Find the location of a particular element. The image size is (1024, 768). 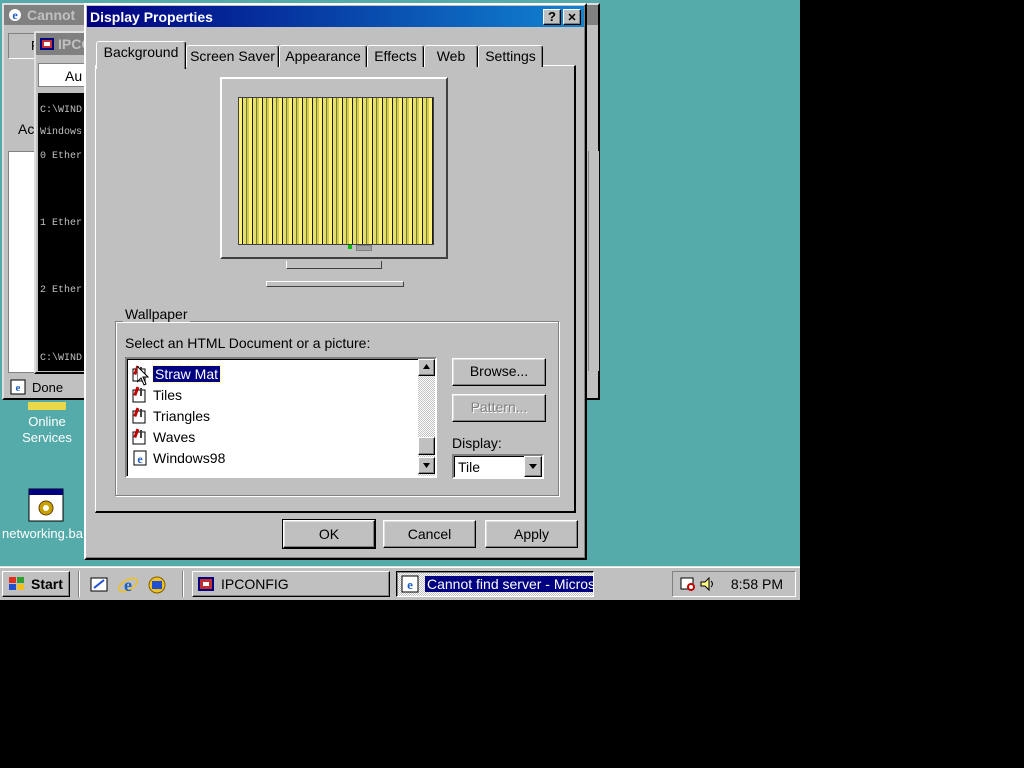

wallpaper-preview-monitor is located at coordinates (335, 182).